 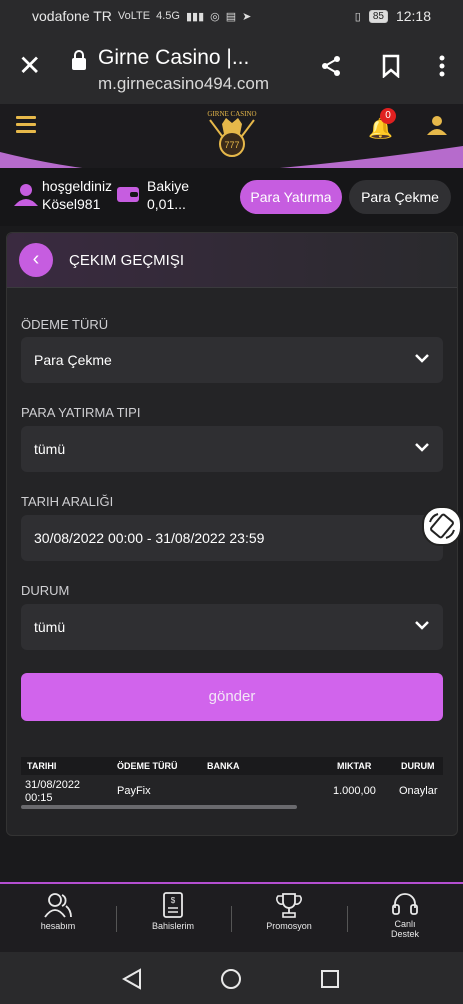 I want to click on status-value: tümü, so click(x=50, y=627).